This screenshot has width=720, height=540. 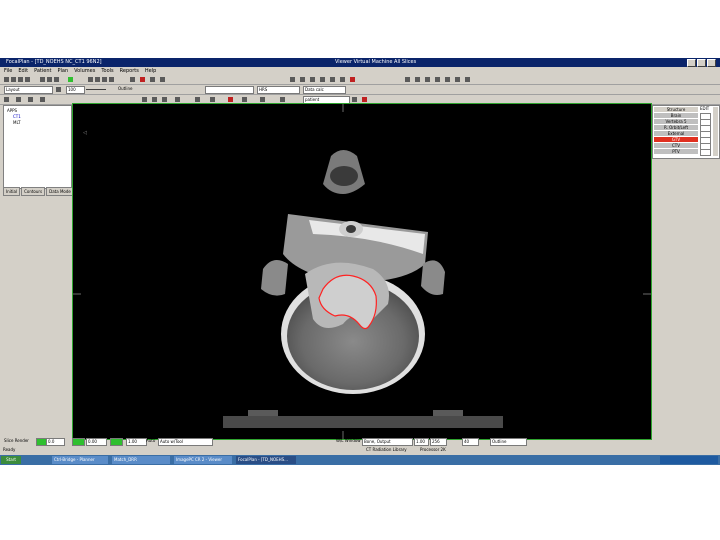 I want to click on task-imagepc: ImagePC CR 2 - Viewer, so click(x=203, y=460).